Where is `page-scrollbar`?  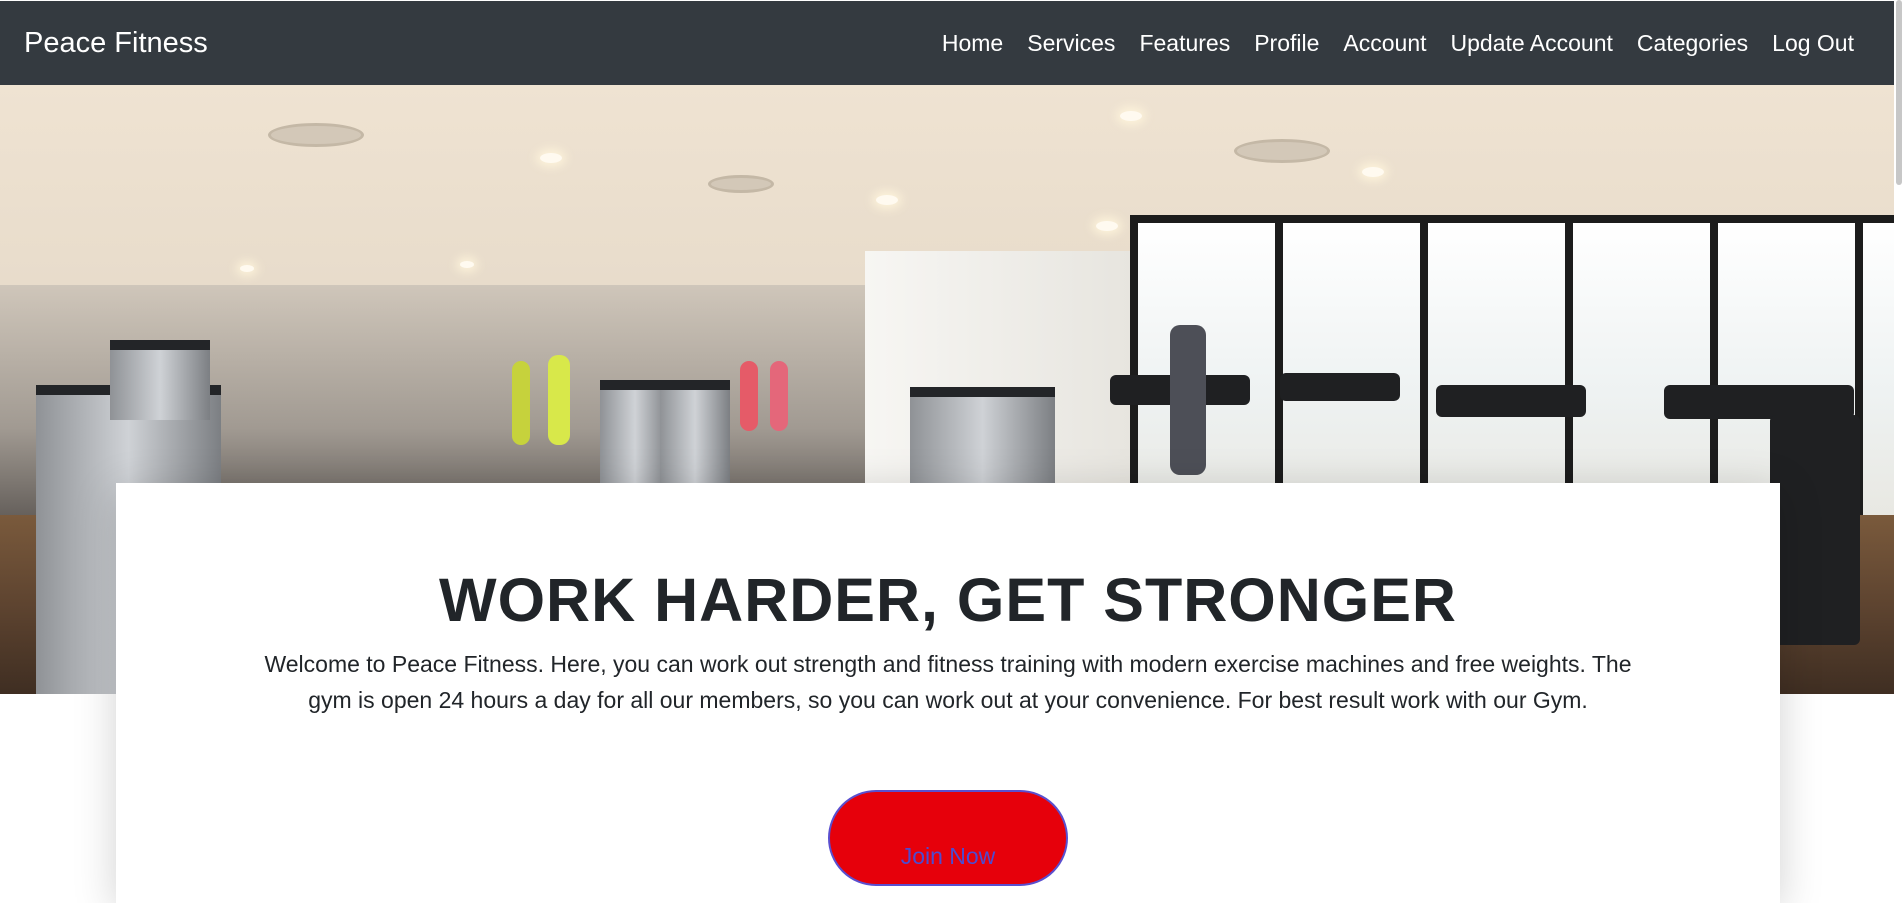 page-scrollbar is located at coordinates (1899, 430).